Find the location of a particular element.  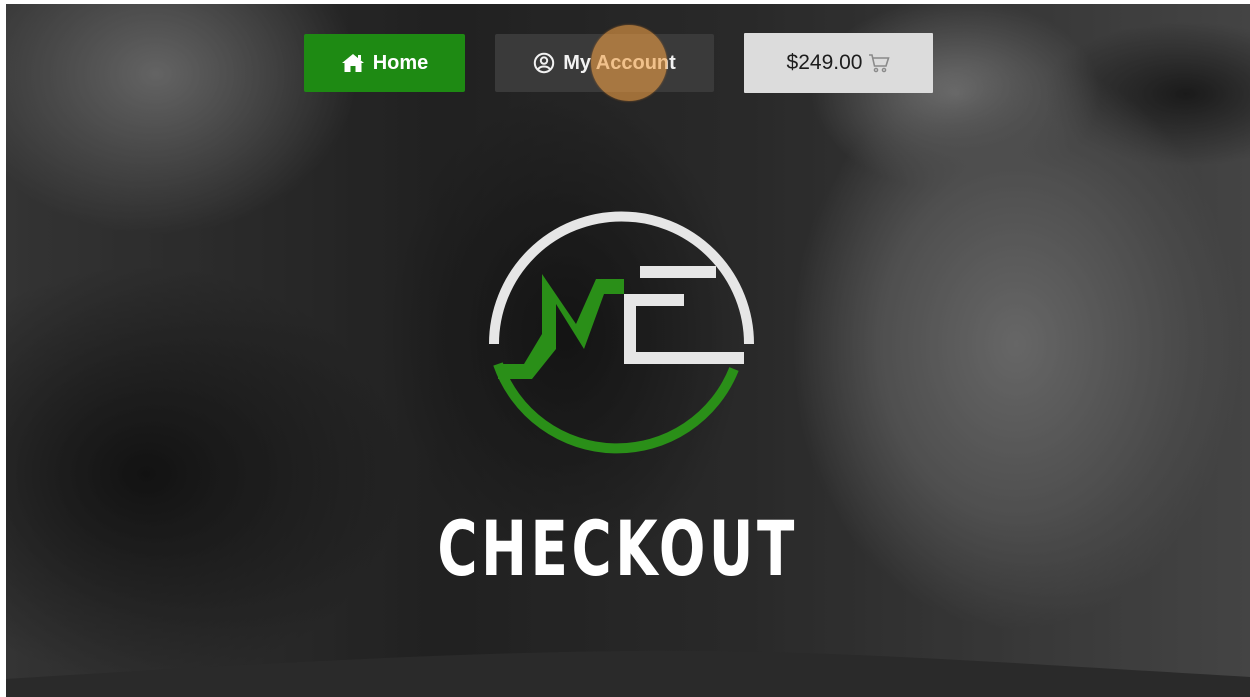

cart-total-button: $249.00 is located at coordinates (838, 63).